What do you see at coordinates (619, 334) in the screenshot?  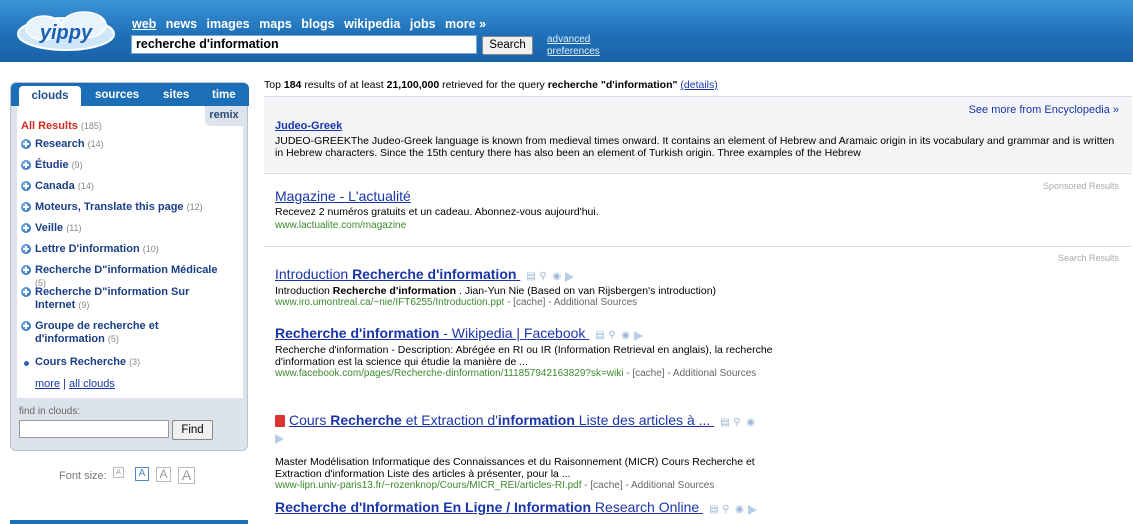 I see `result-actions: ▤ ⚲ ◉` at bounding box center [619, 334].